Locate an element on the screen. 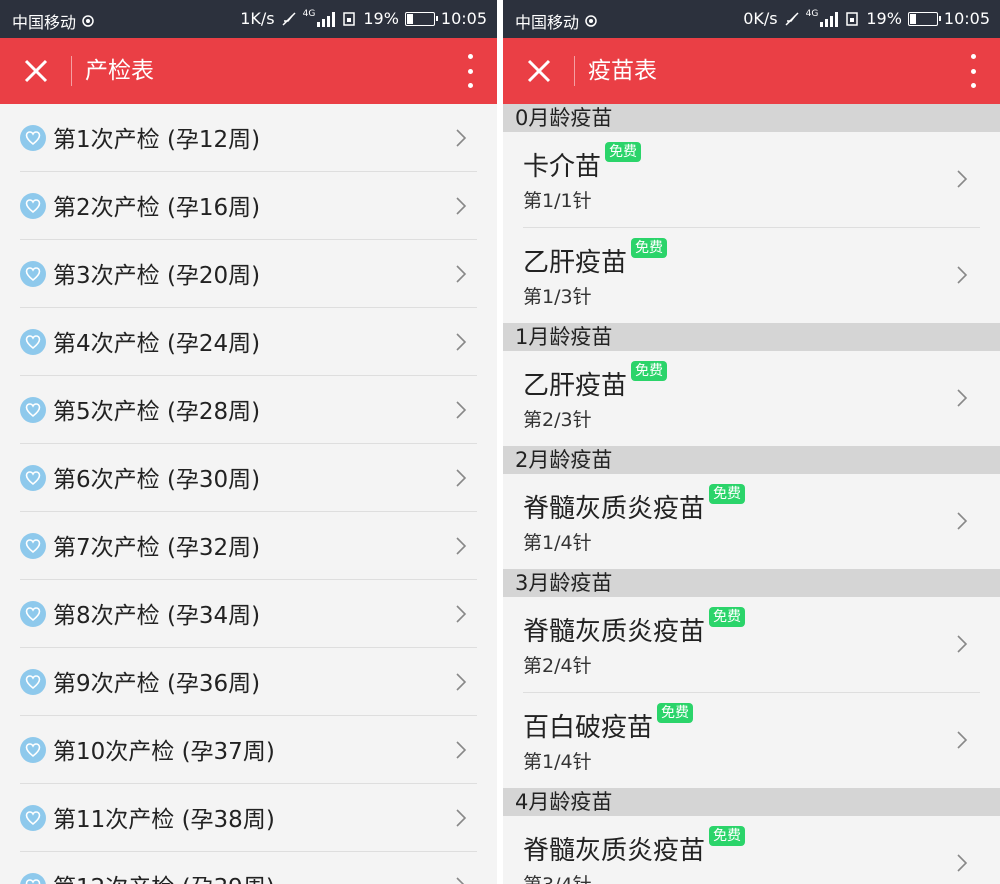 This screenshot has width=1000, height=884. checkup-label: 第11次产检 (孕38周) is located at coordinates (164, 820).